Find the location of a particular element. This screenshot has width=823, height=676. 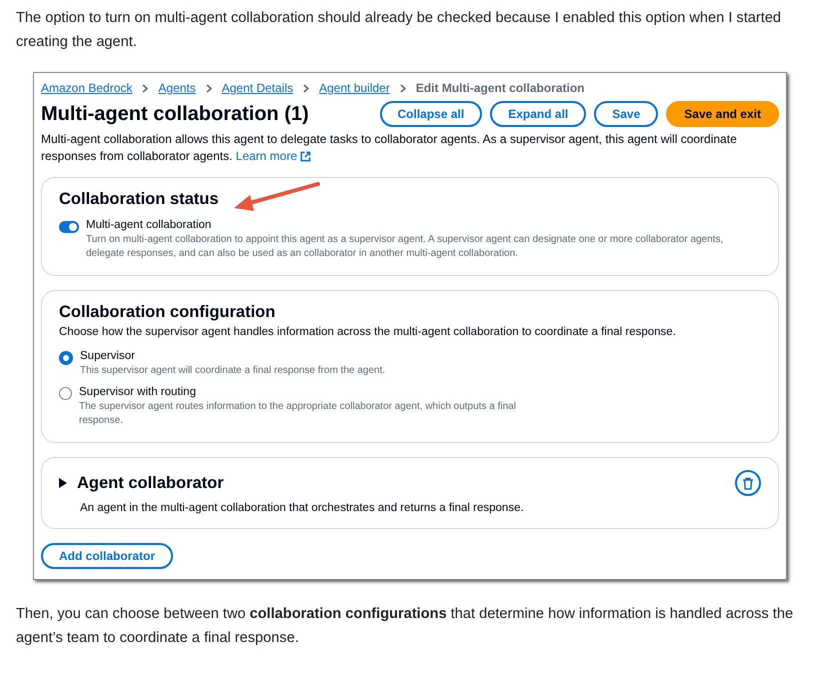

breadcrumb-link: Agent builder is located at coordinates (354, 88).